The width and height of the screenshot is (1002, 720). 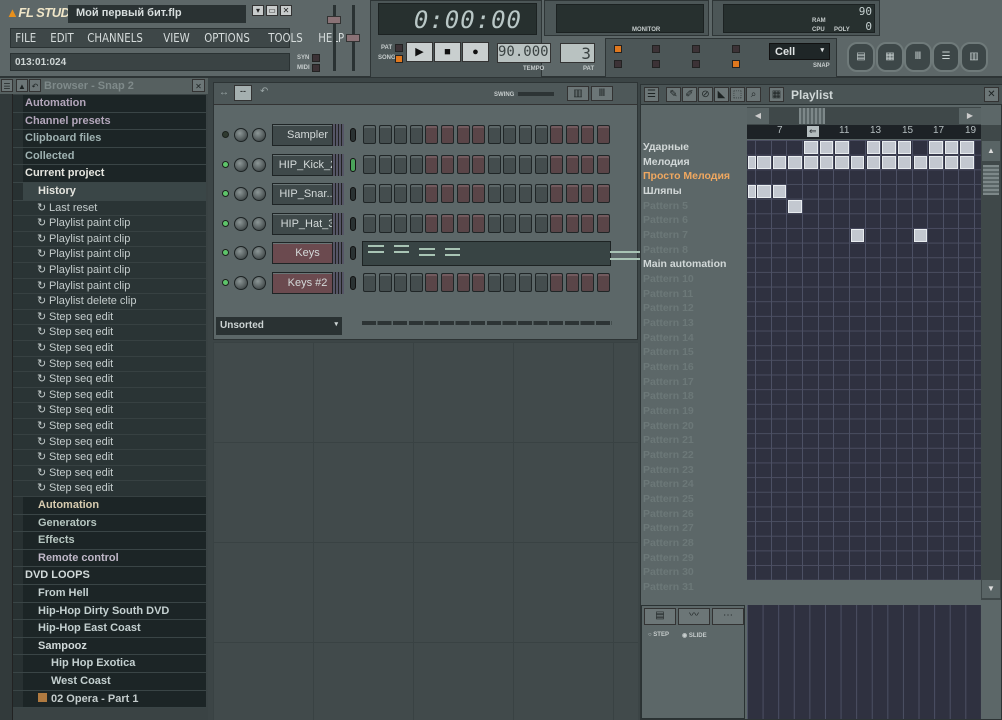 What do you see at coordinates (109, 104) in the screenshot?
I see `browser-folder: Automation` at bounding box center [109, 104].